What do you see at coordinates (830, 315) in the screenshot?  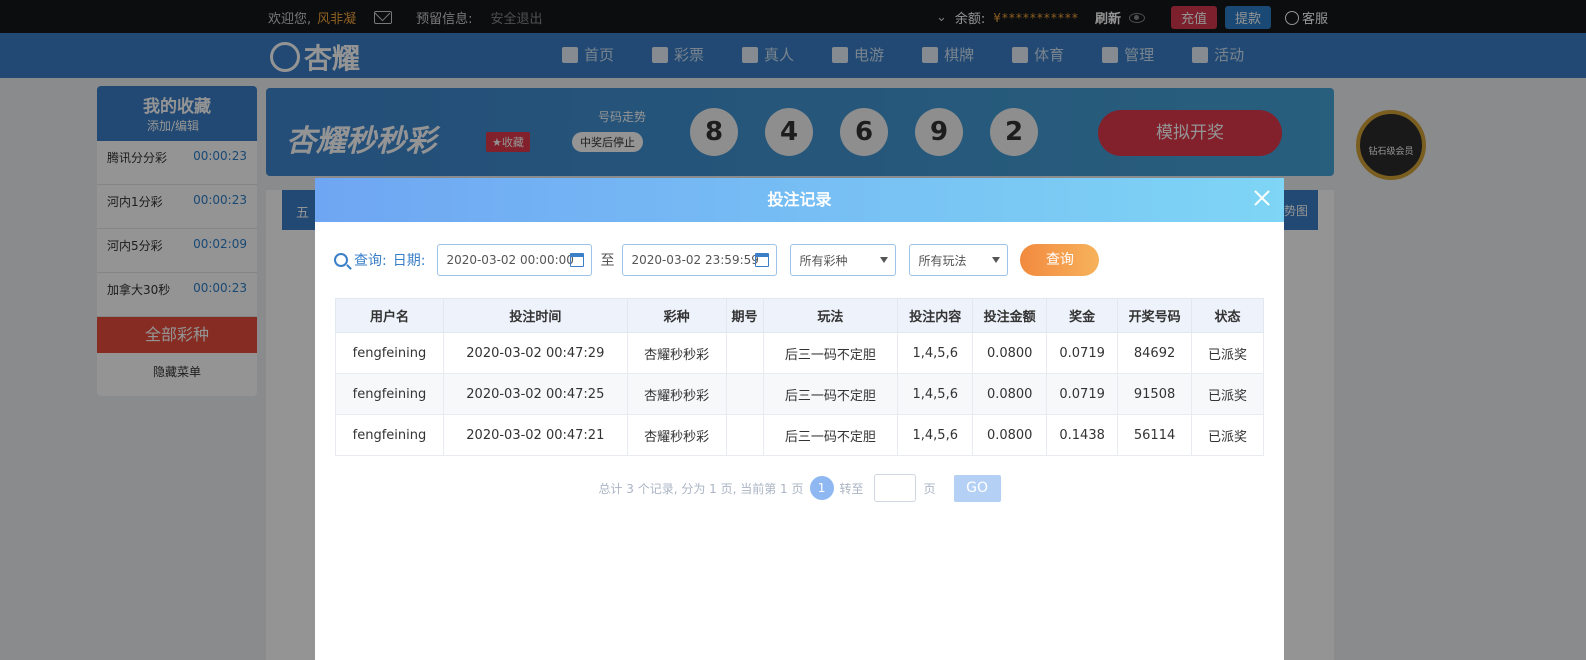 I see `column-header: 玩法` at bounding box center [830, 315].